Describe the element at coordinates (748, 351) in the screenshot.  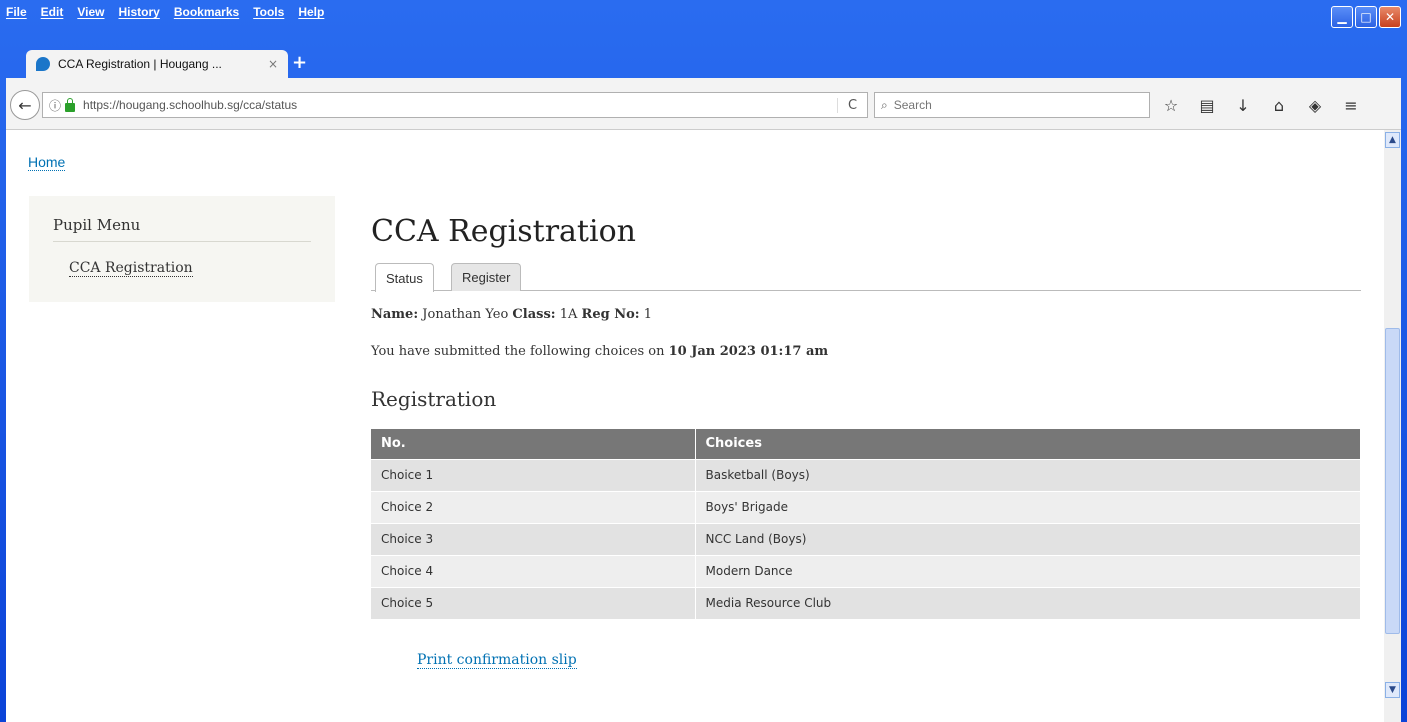
I see `submission-date: 10 Jan 2023 01:17 am` at that location.